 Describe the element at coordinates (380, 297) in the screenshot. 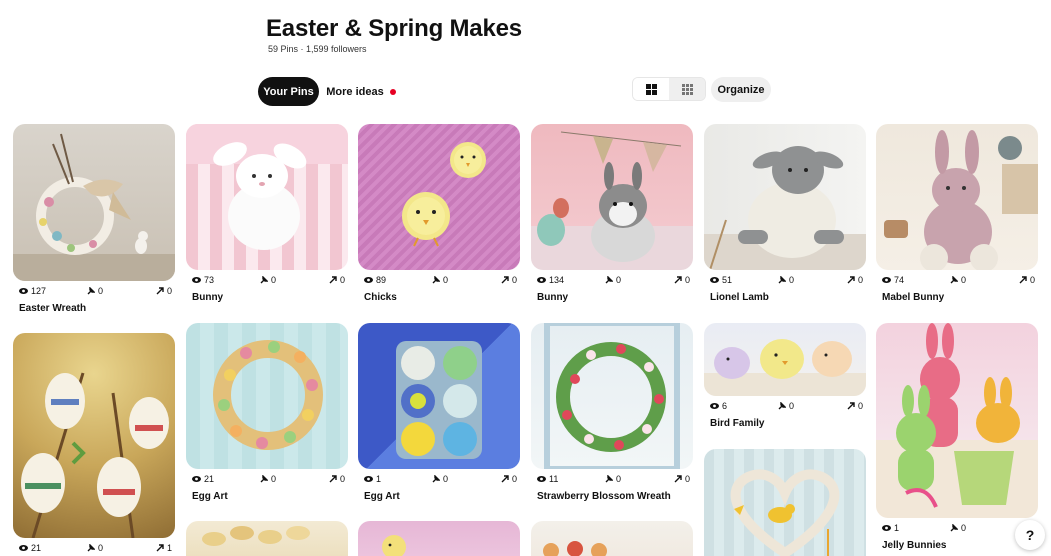

I see `pin-title: Chicks` at that location.